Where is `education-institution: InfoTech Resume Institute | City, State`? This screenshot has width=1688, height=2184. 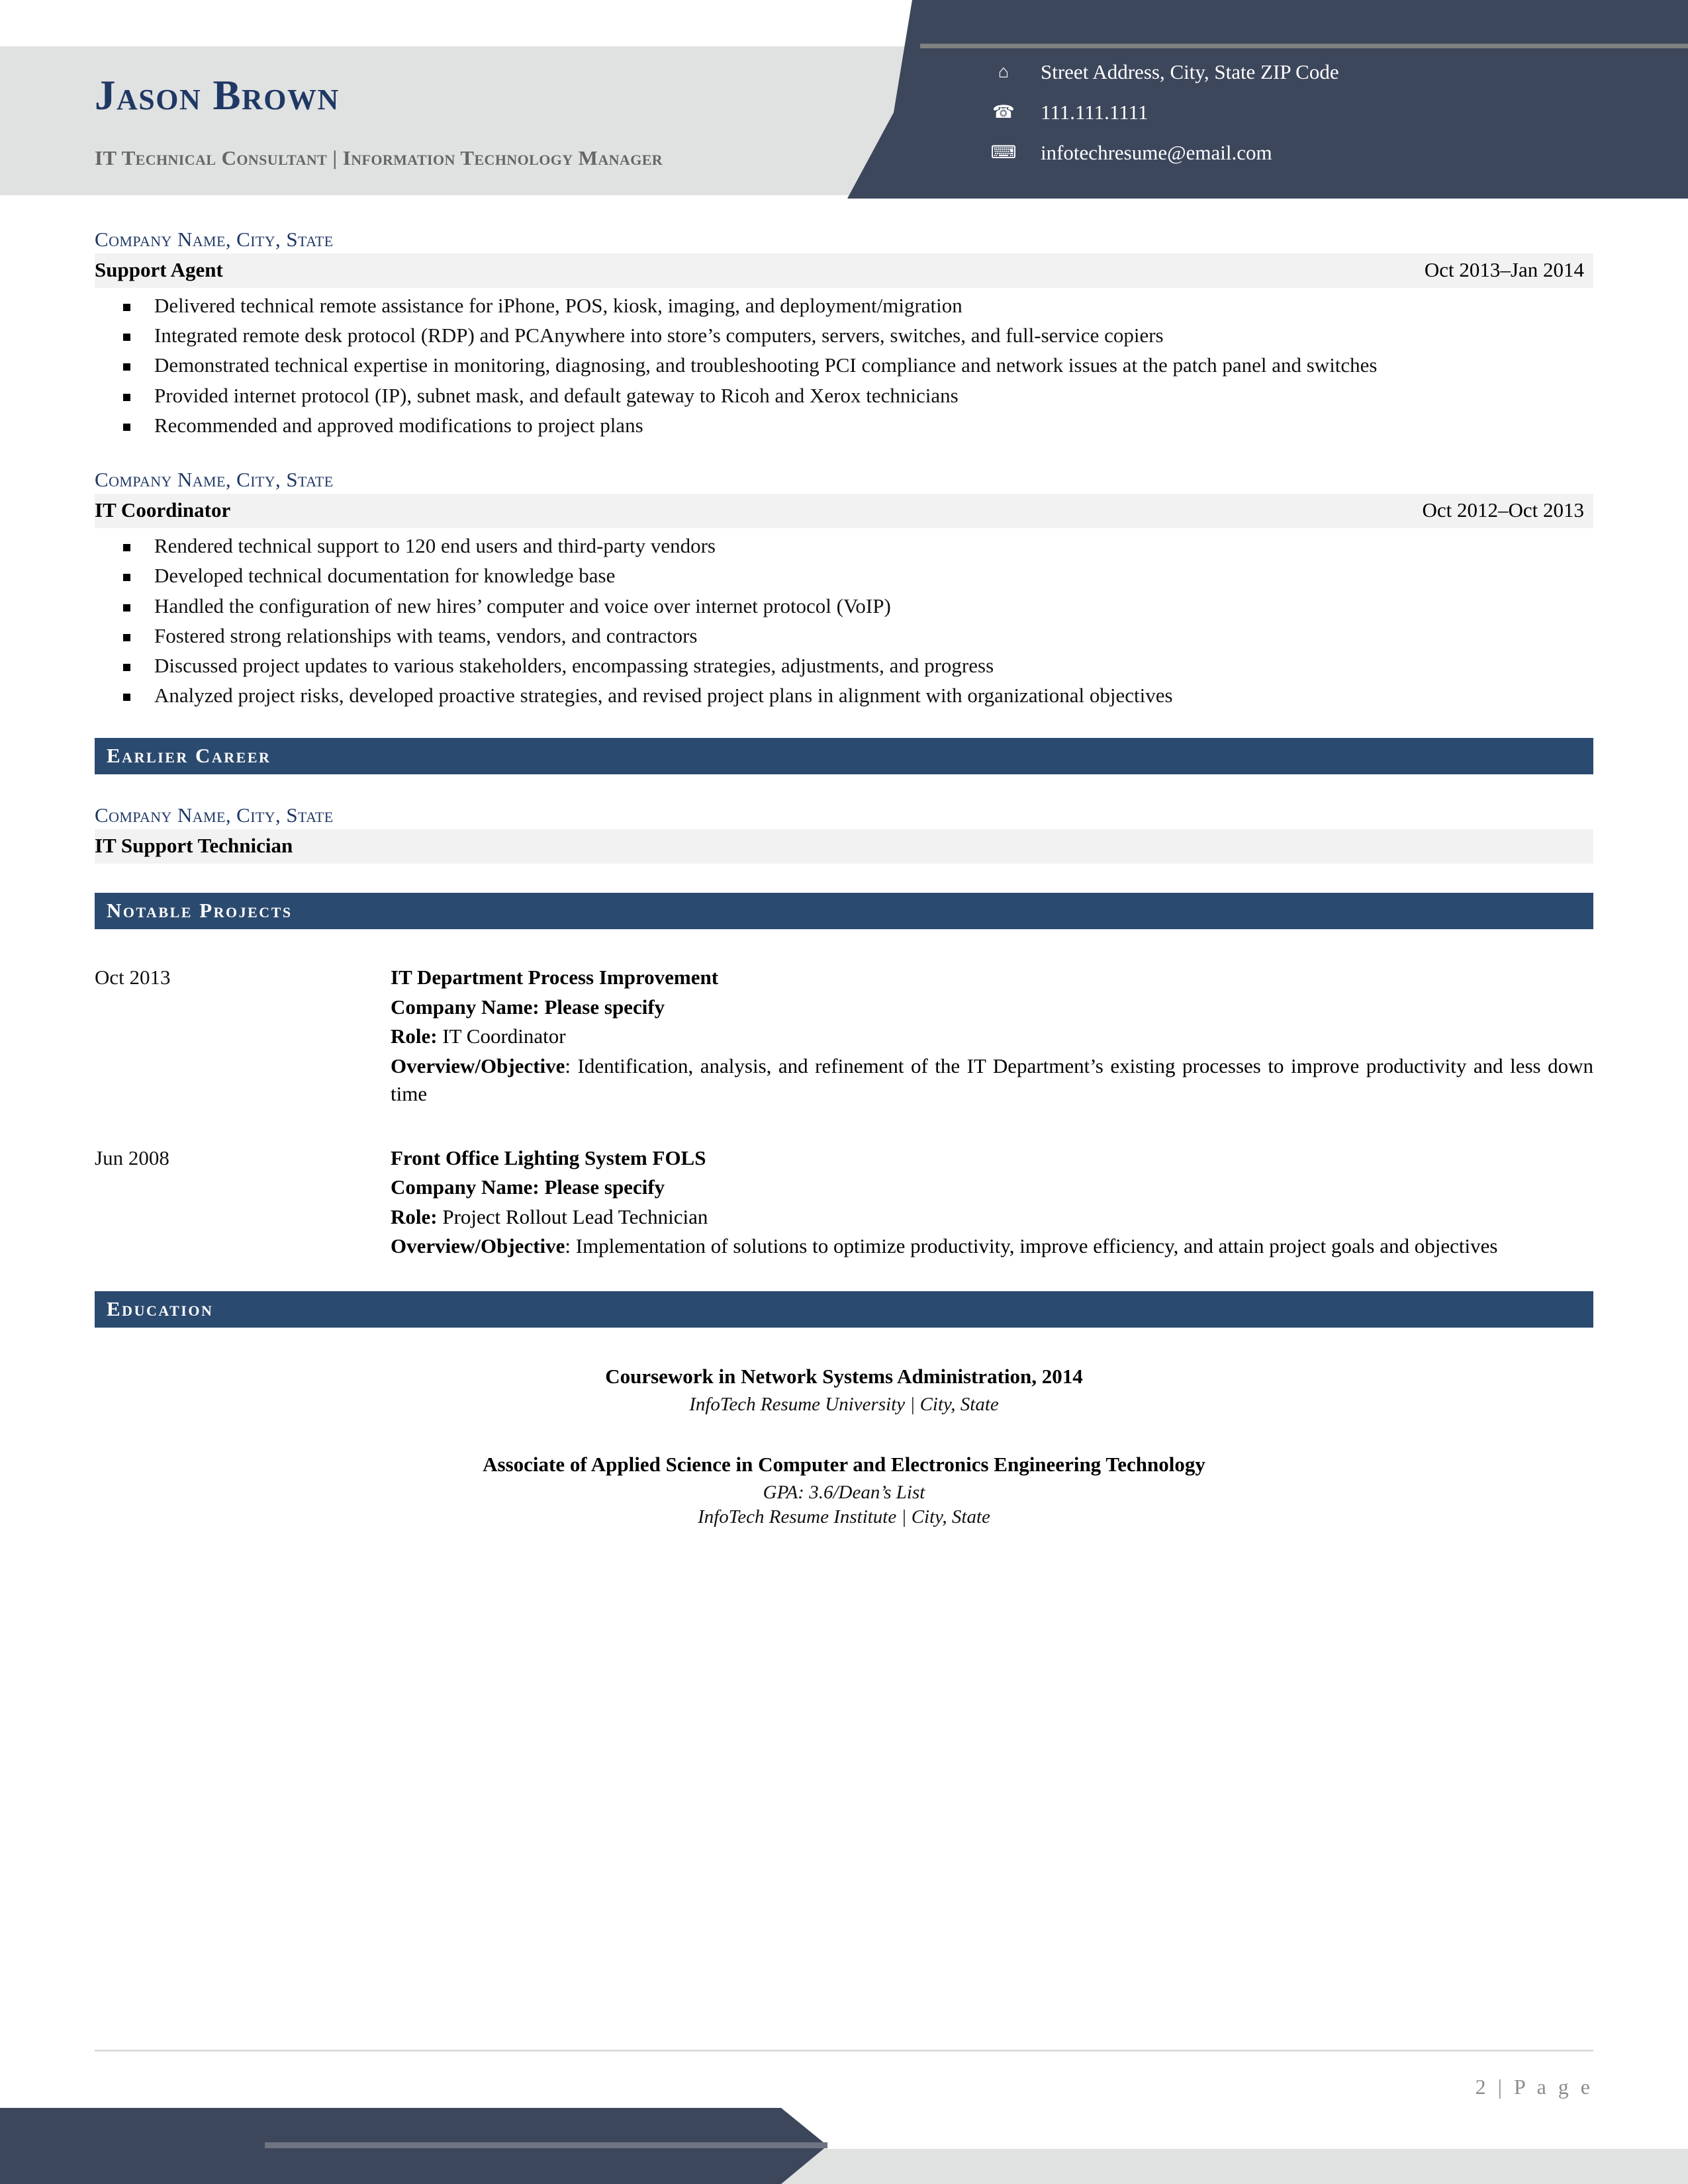 education-institution: InfoTech Resume Institute | City, State is located at coordinates (844, 1516).